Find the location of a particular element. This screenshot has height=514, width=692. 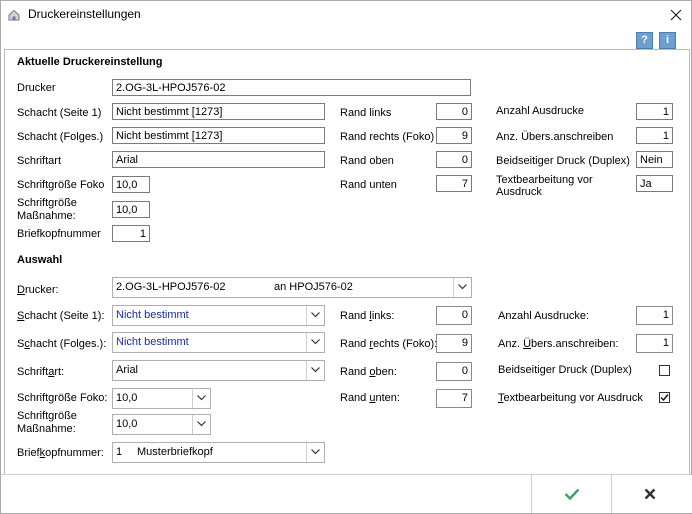

auswahl-briefkopf-select: 1 Musterbriefkopf is located at coordinates (218, 452).